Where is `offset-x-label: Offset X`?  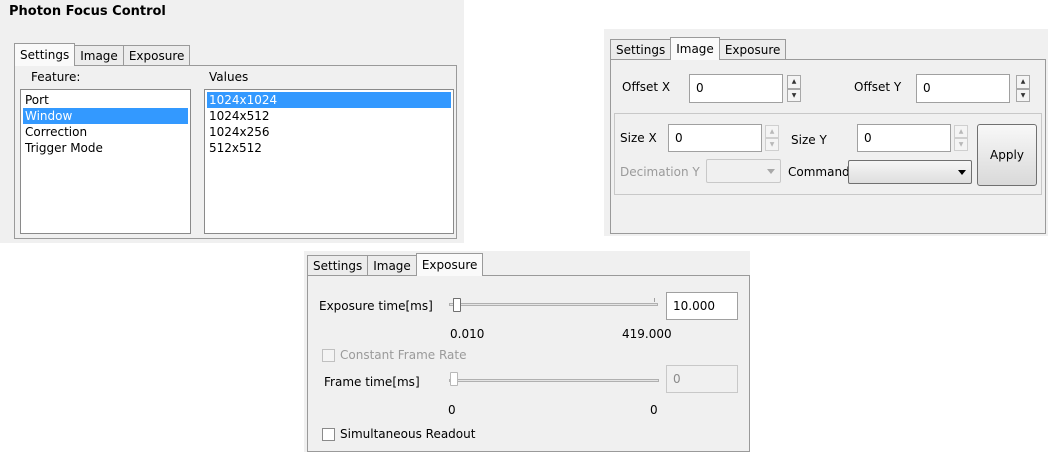
offset-x-label: Offset X is located at coordinates (646, 87).